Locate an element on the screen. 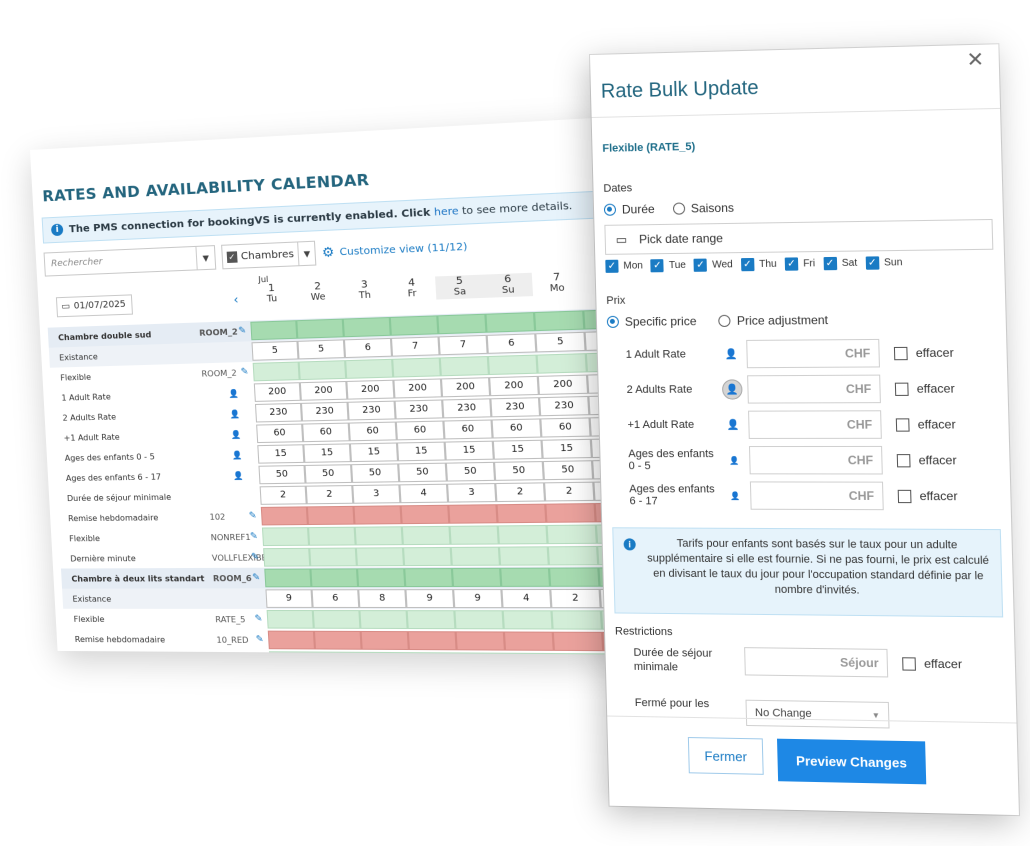  chambres-filter: ✓ Chambres ▼ is located at coordinates (269, 255).